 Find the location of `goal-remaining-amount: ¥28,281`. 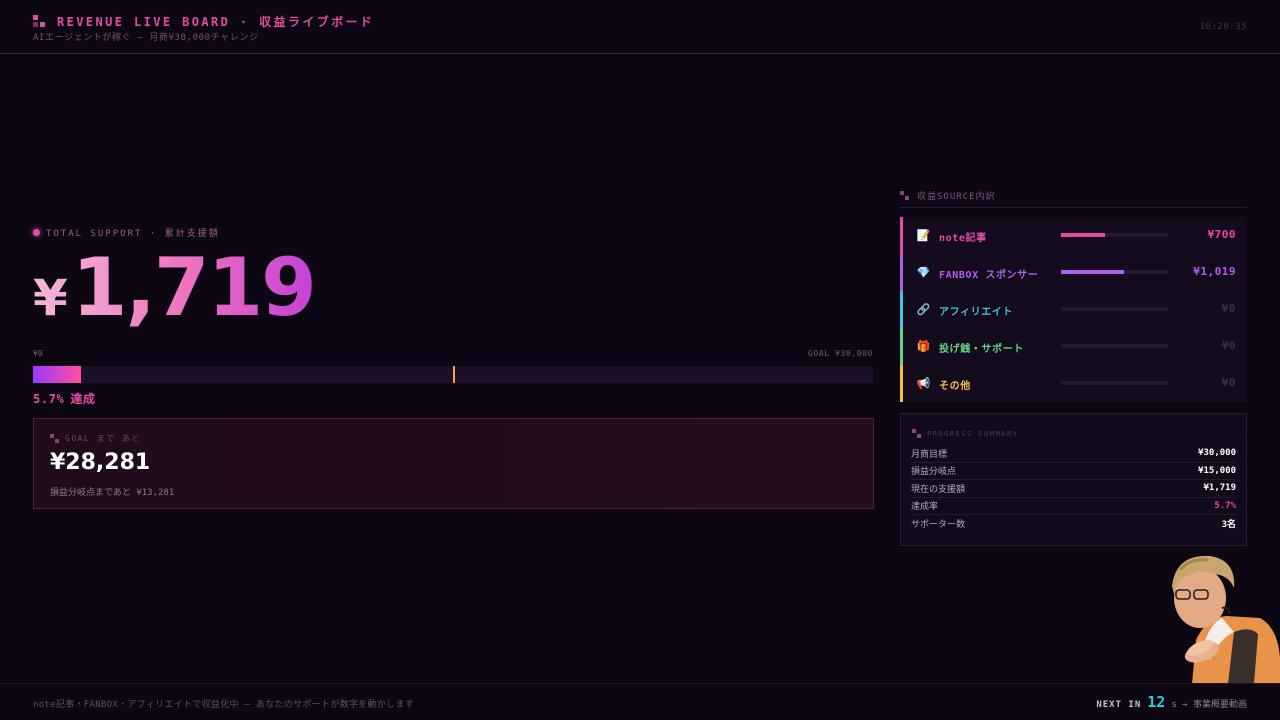

goal-remaining-amount: ¥28,281 is located at coordinates (100, 462).